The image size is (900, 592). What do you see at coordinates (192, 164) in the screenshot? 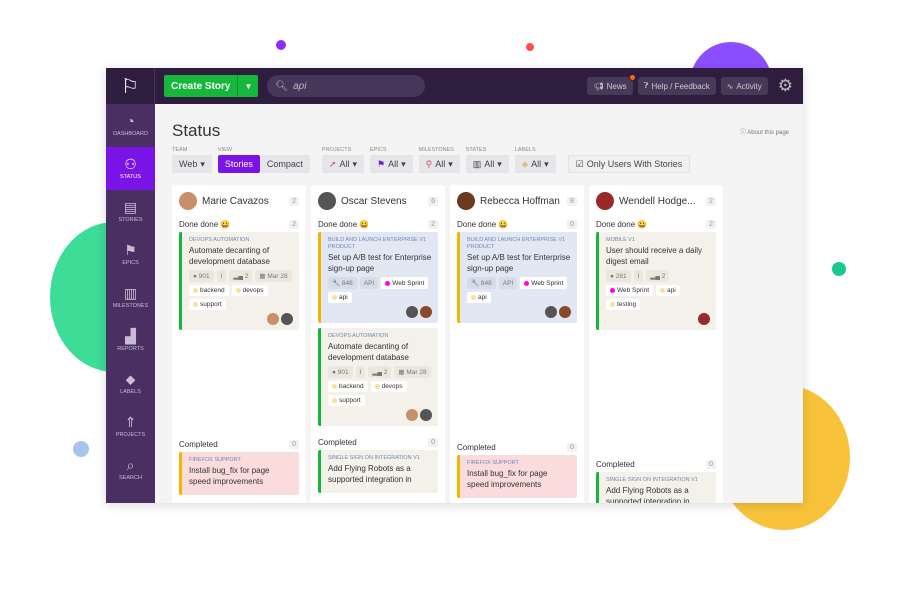
I see `team-dropdown: Web ▾` at bounding box center [192, 164].